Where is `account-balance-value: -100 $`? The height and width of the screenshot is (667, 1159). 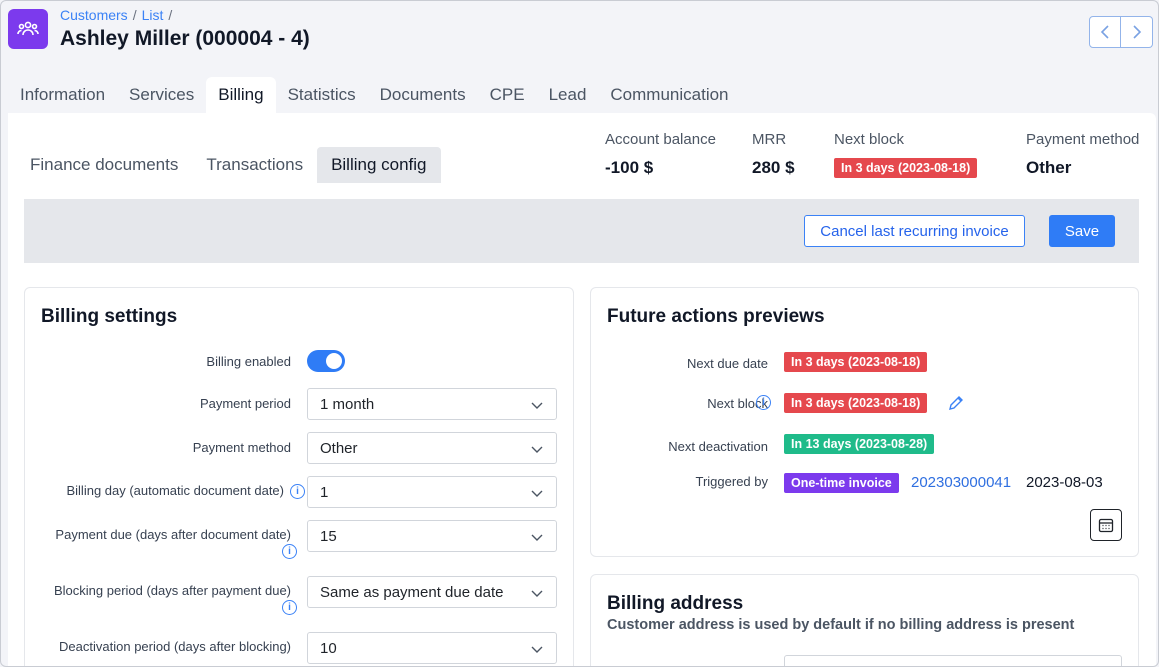 account-balance-value: -100 $ is located at coordinates (629, 167).